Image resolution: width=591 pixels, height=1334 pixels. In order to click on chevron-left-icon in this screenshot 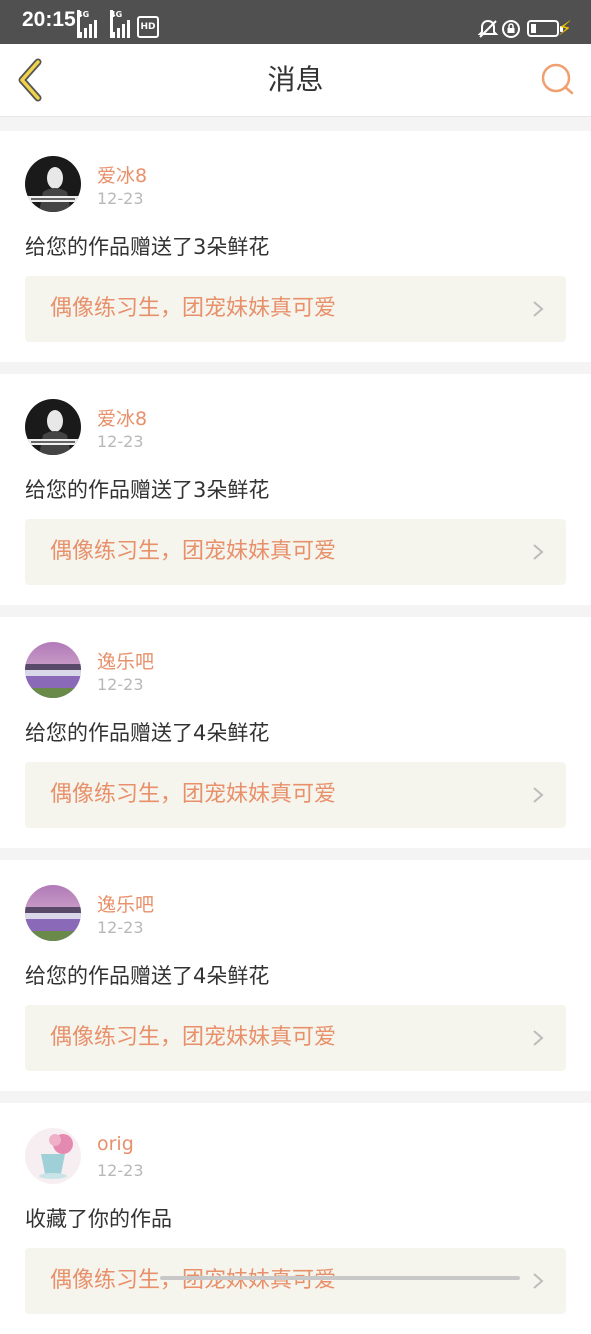, I will do `click(30, 80)`.